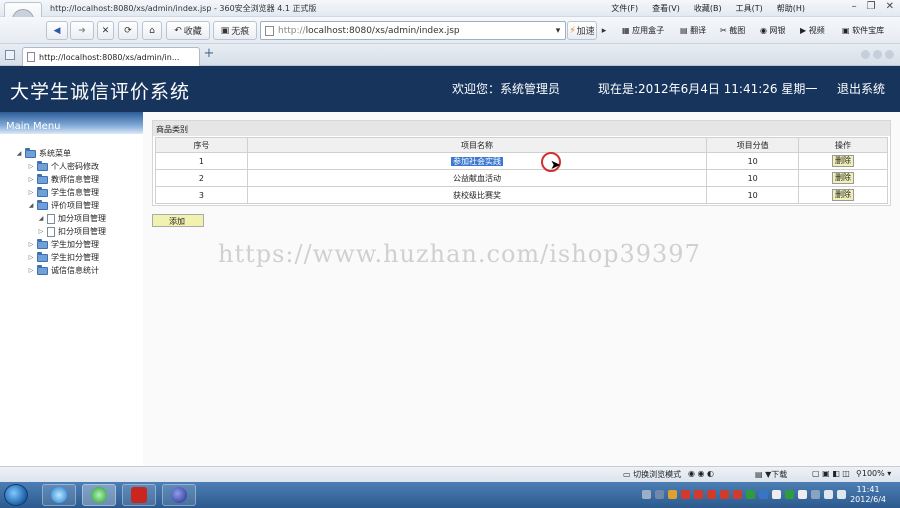  Describe the element at coordinates (139, 495) in the screenshot. I see `taskbar-app-icon` at that location.